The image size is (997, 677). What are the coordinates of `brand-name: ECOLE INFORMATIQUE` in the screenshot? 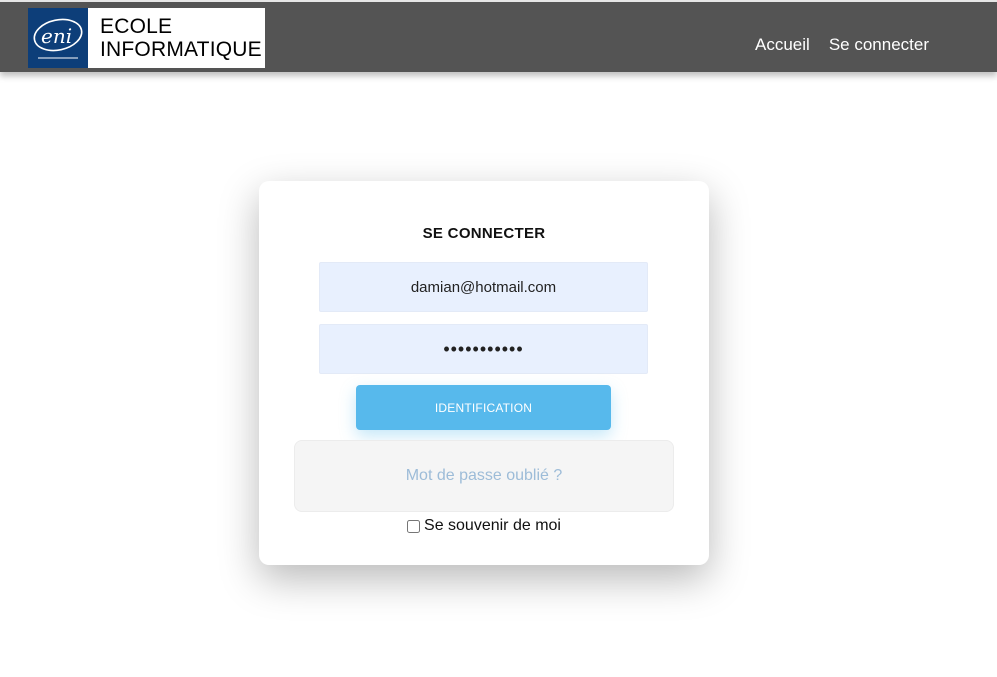 It's located at (175, 38).